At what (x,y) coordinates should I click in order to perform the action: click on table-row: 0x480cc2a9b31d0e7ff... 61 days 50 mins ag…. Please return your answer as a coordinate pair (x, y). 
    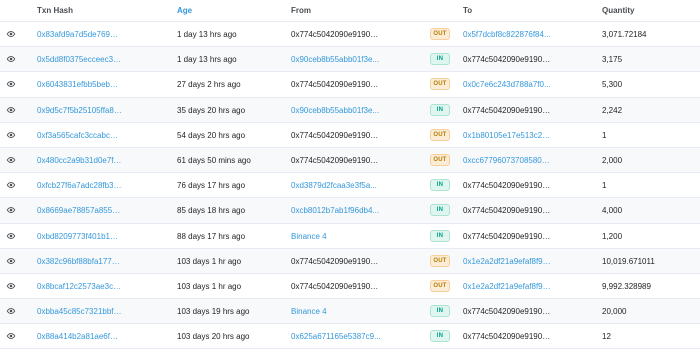
    Looking at the image, I should click on (350, 160).